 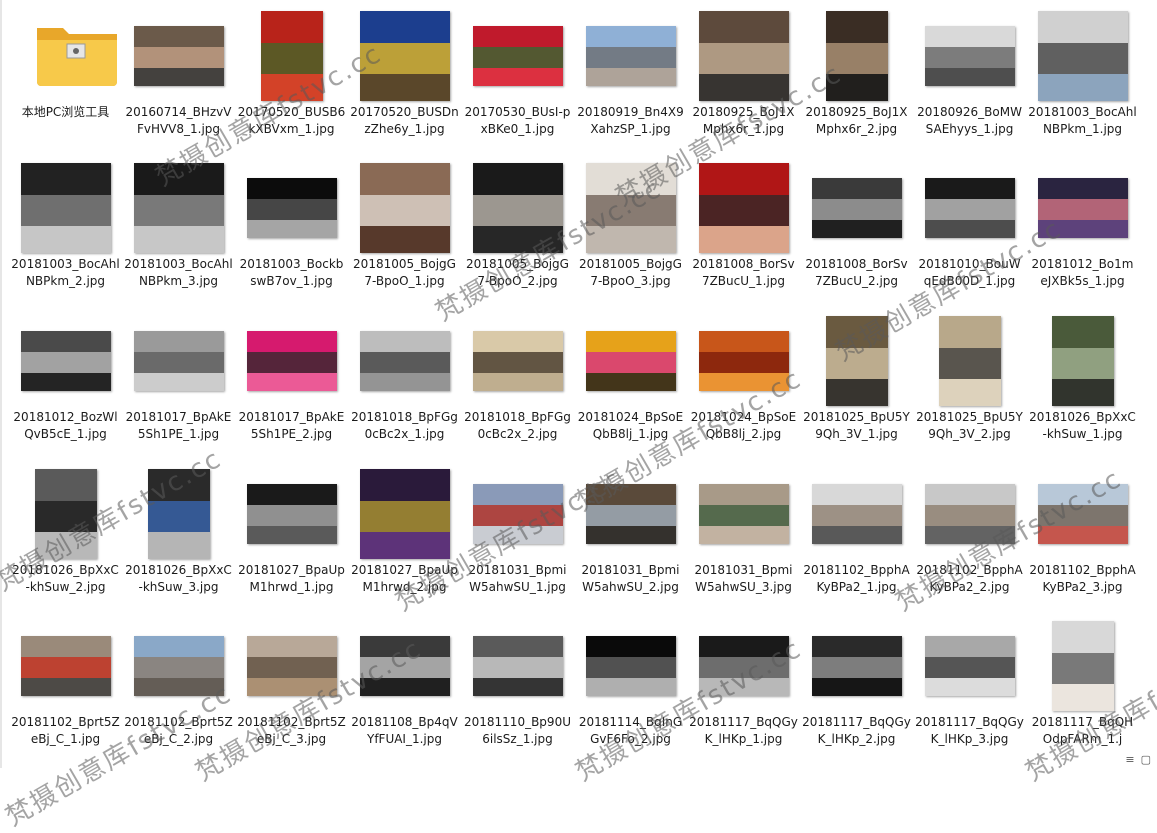 I want to click on file-name-label: 20181025_BpU5Y9Qh_3V_2.jpg, so click(x=969, y=425).